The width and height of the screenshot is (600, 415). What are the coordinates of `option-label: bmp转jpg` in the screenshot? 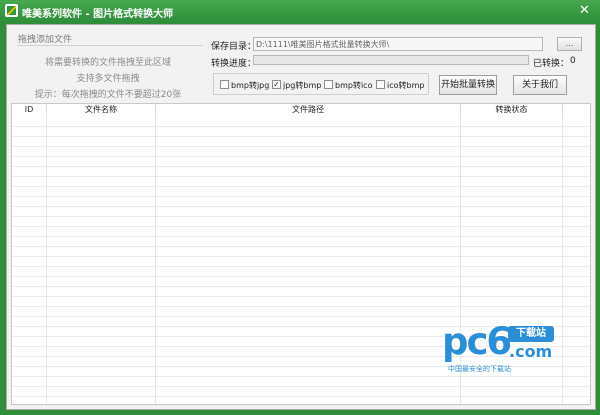 It's located at (250, 85).